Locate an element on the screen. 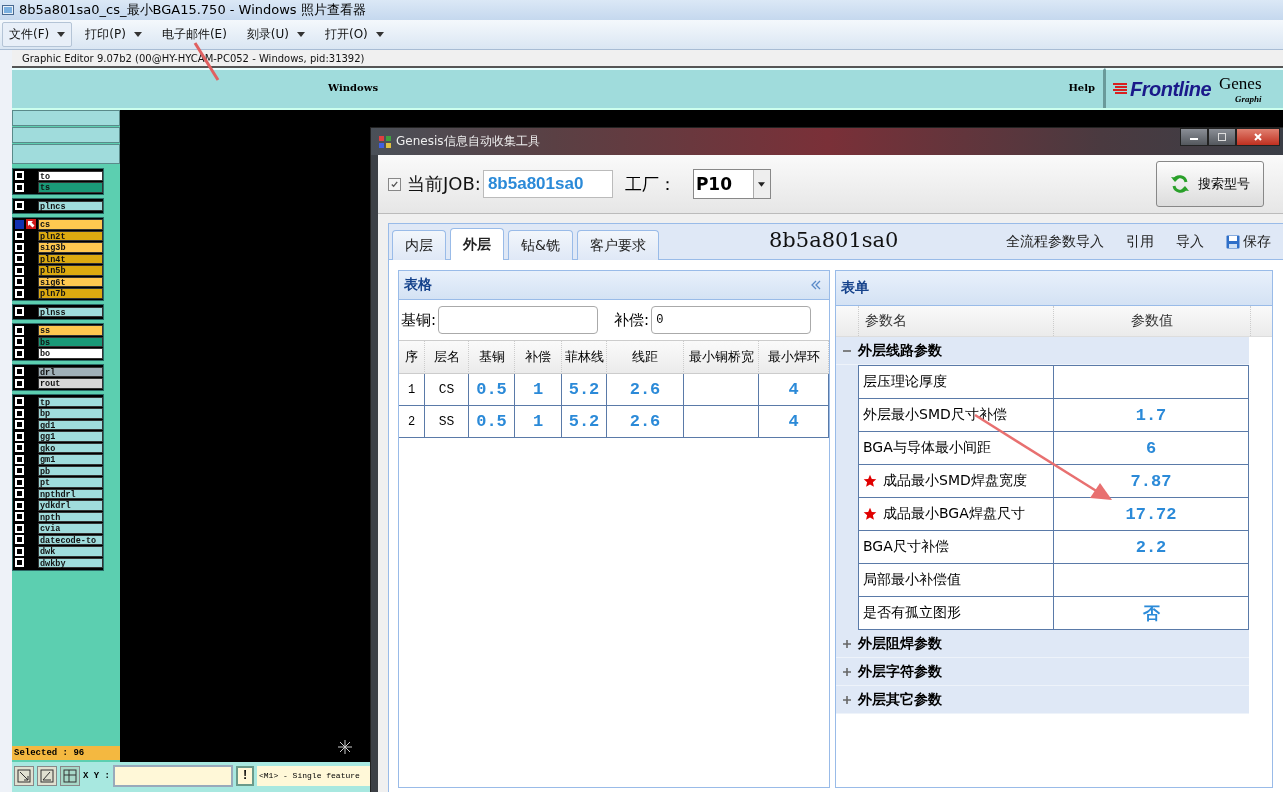  layer-name: pt is located at coordinates (70, 482).